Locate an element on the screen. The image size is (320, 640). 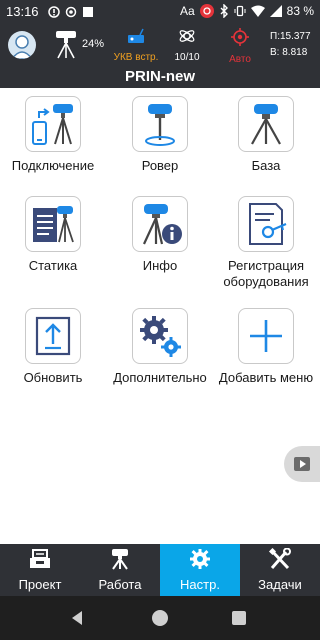
settings-gear-icon is located at coordinates (200, 559).